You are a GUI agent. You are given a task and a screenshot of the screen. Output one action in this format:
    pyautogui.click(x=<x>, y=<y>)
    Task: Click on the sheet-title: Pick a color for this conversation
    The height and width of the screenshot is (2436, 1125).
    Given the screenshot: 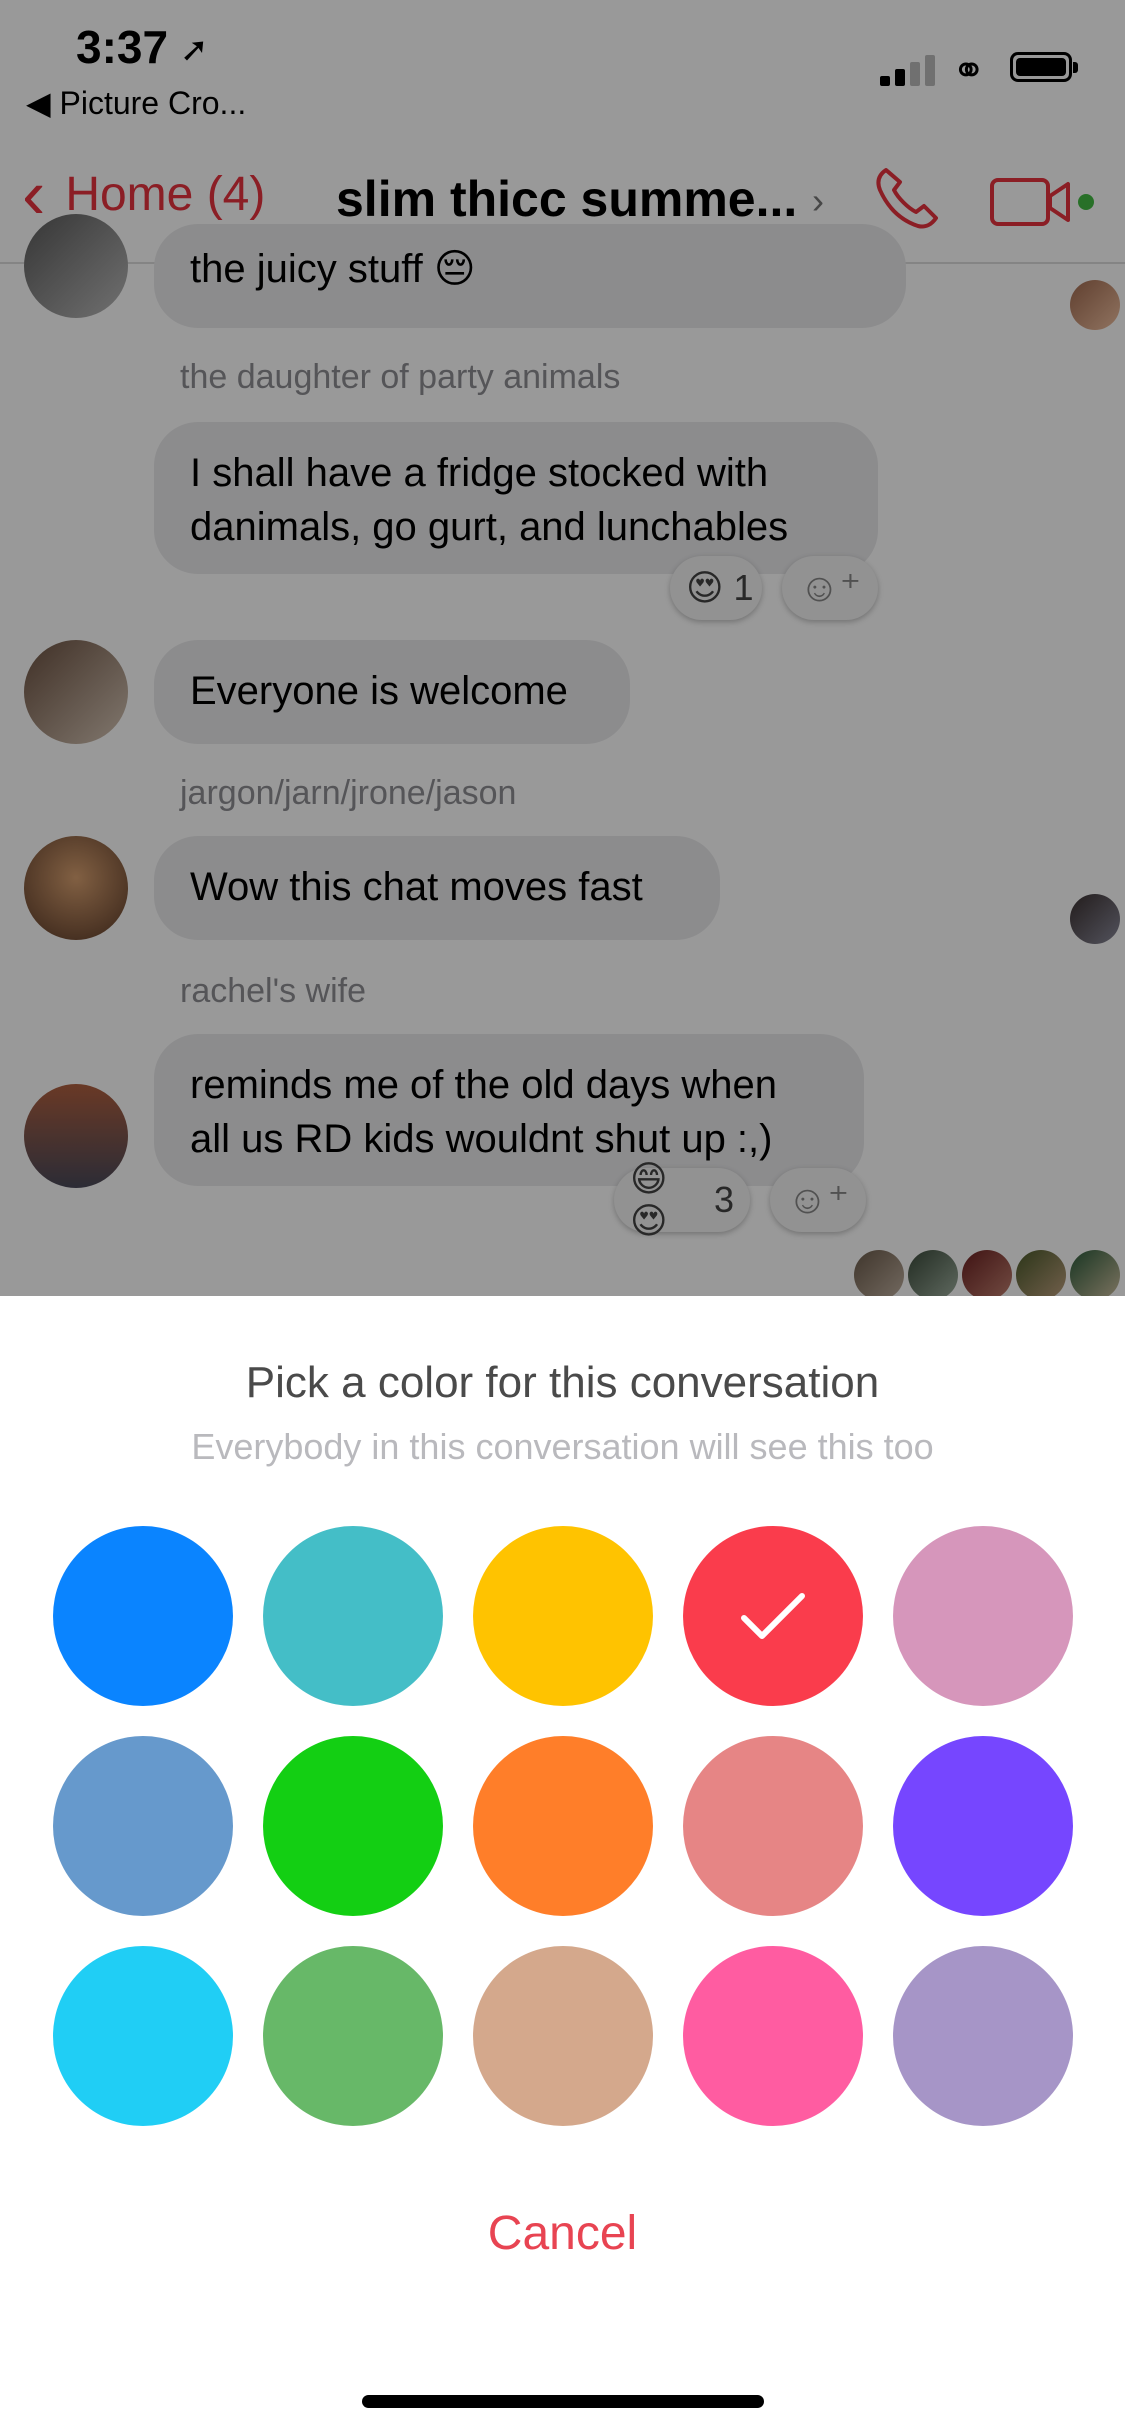 What is the action you would take?
    pyautogui.click(x=562, y=1382)
    